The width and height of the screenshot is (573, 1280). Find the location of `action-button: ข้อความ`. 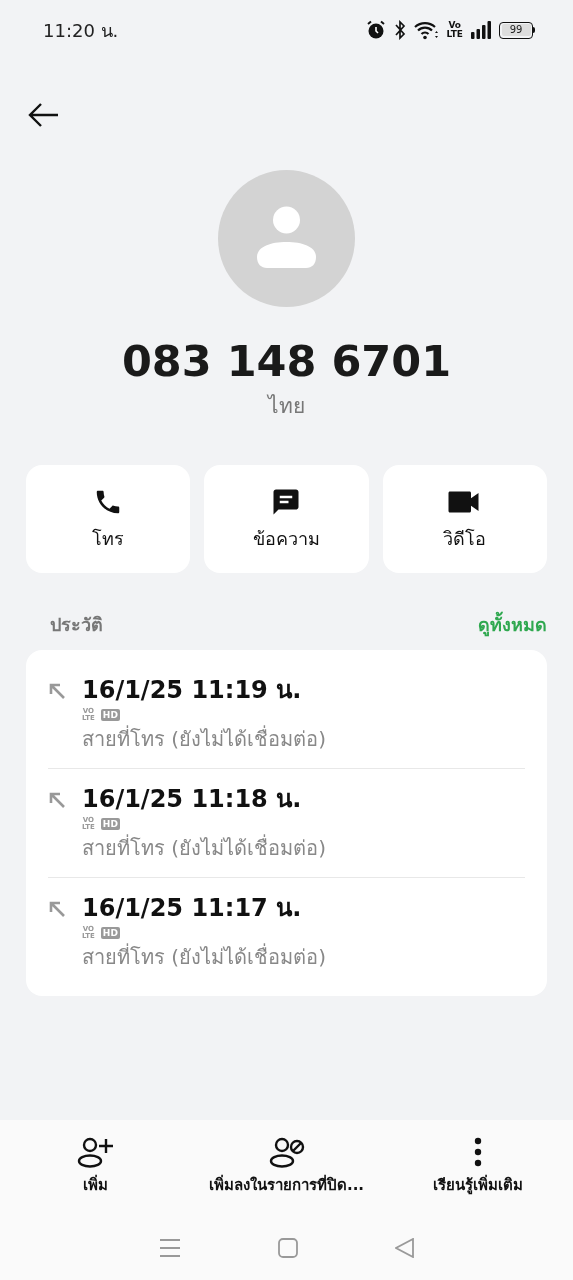

action-button: ข้อความ is located at coordinates (286, 519).